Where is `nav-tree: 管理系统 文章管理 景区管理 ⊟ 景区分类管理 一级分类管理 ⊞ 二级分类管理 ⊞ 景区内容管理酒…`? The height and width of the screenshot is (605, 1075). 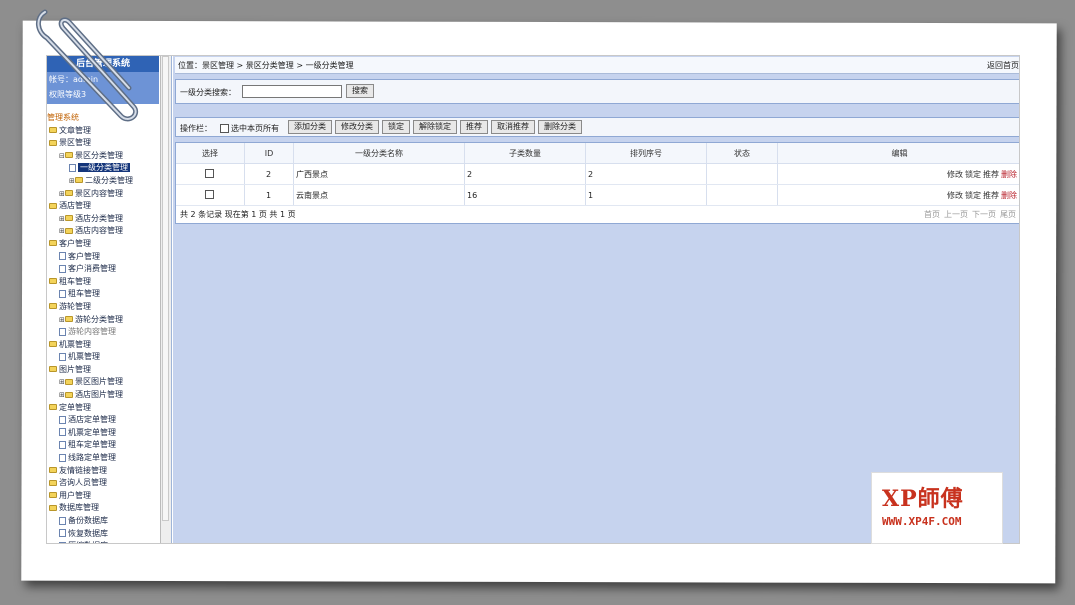
nav-tree: 管理系统 文章管理 景区管理 ⊟ 景区分类管理 一级分类管理 ⊞ 二级分类管理 ⊞ 景区内容管理酒… is located at coordinates (103, 327).